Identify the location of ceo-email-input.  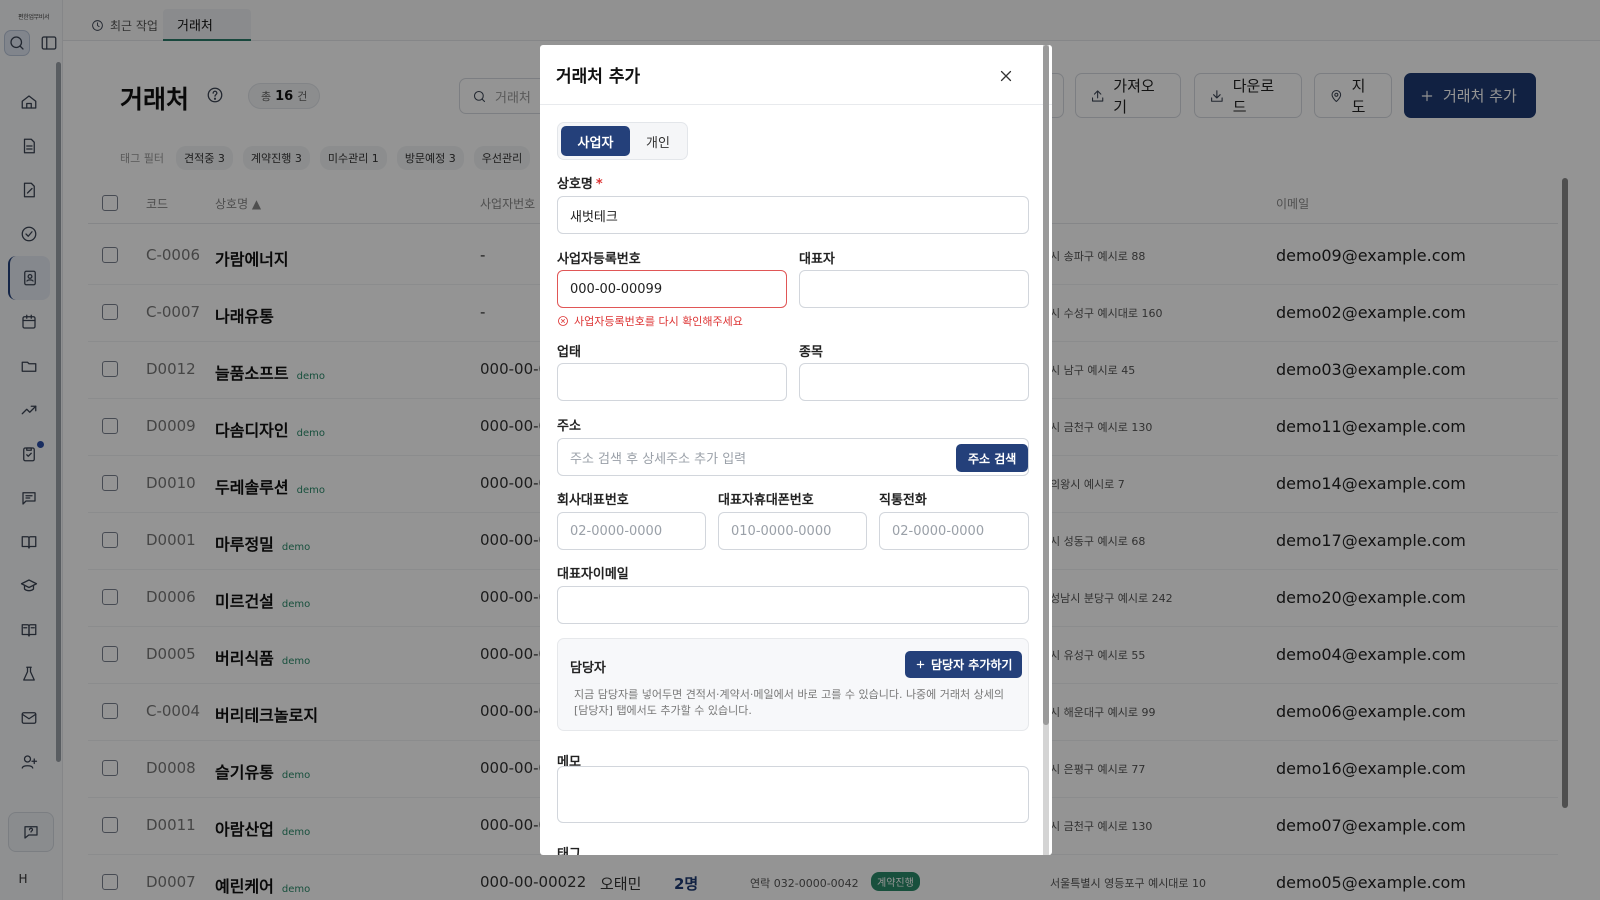
(793, 605).